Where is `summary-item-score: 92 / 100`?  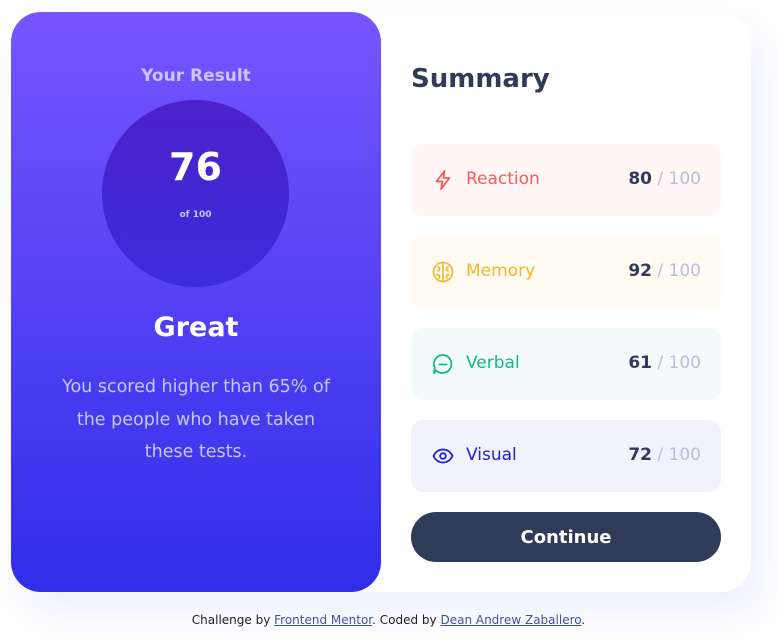
summary-item-score: 92 / 100 is located at coordinates (664, 271).